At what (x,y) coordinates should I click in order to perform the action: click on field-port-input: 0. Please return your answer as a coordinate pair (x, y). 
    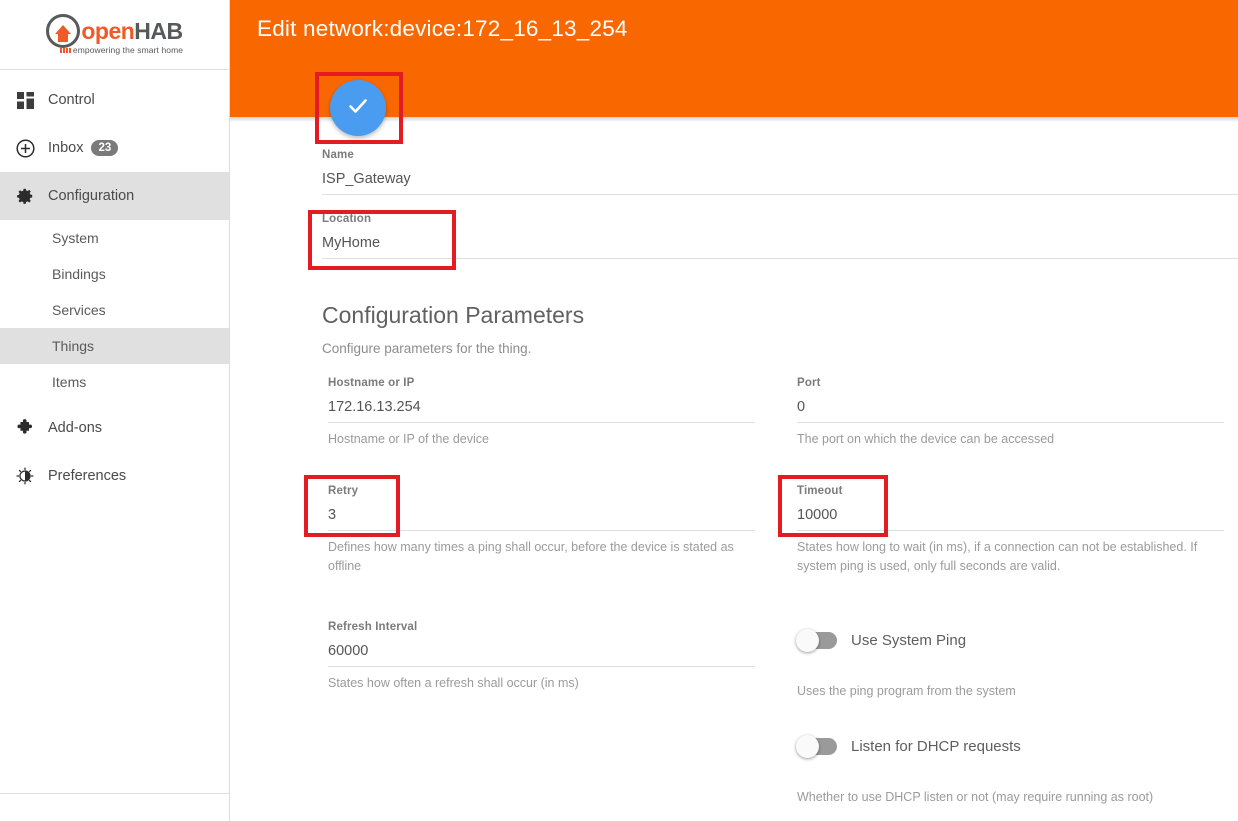
    Looking at the image, I should click on (1010, 410).